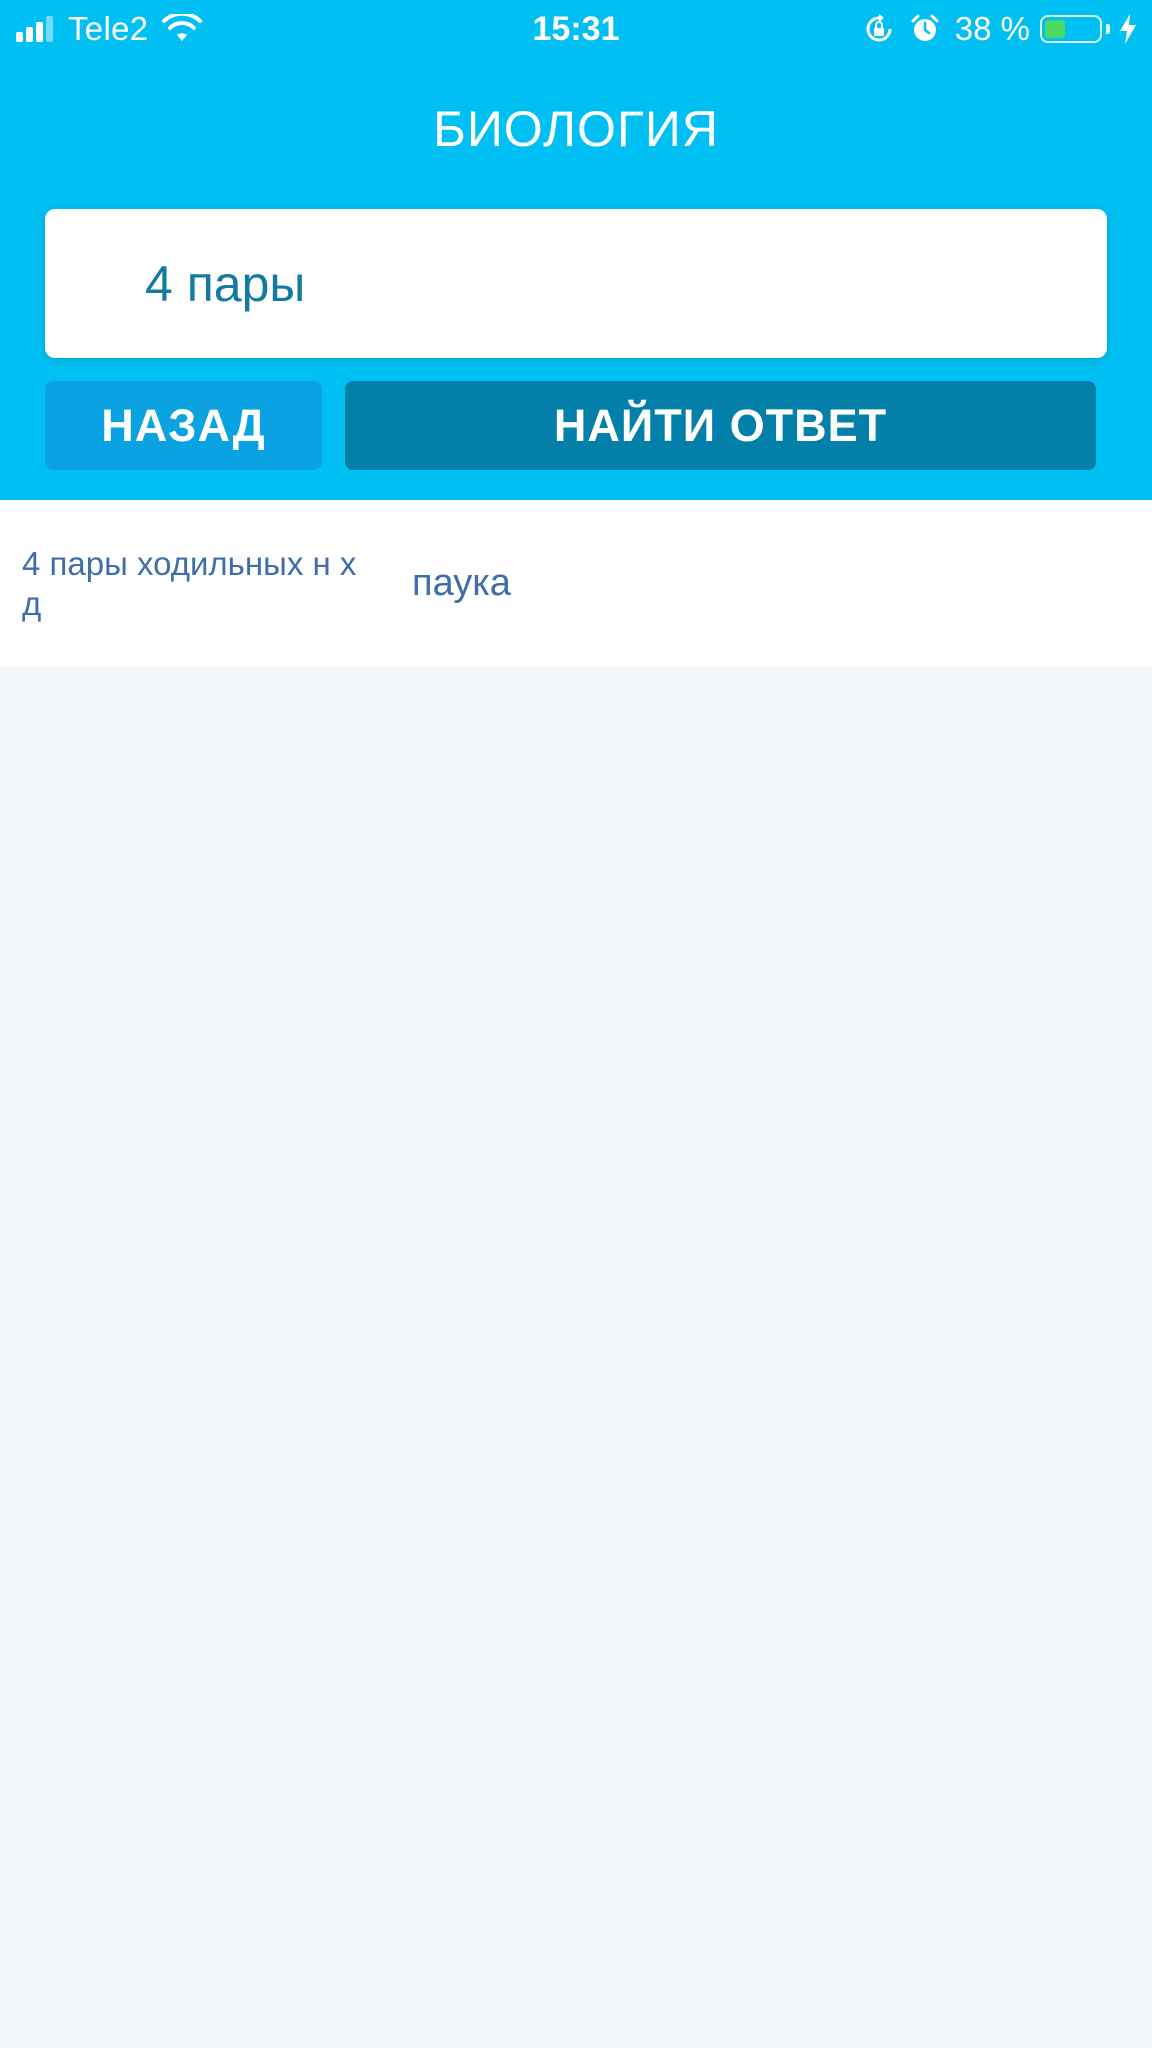  Describe the element at coordinates (576, 29) in the screenshot. I see `status-bar: Tele2 15:31 38 %` at that location.